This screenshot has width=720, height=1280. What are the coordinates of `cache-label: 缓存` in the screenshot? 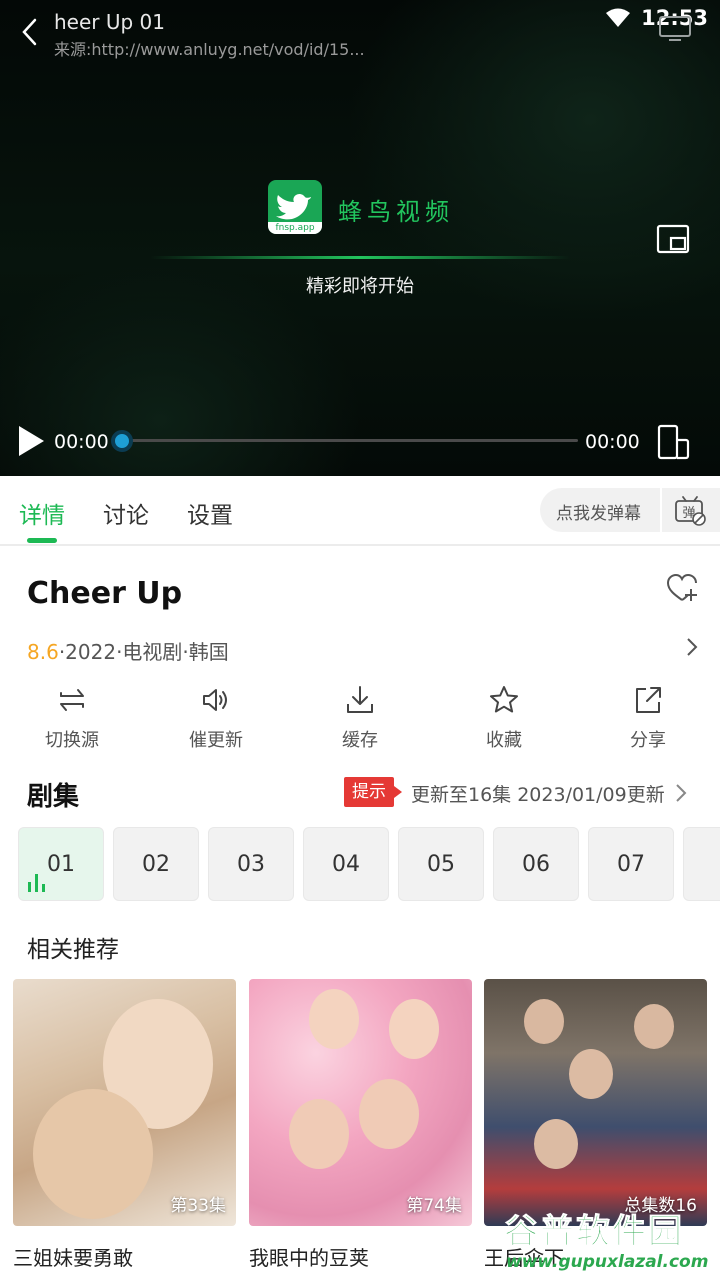 It's located at (360, 740).